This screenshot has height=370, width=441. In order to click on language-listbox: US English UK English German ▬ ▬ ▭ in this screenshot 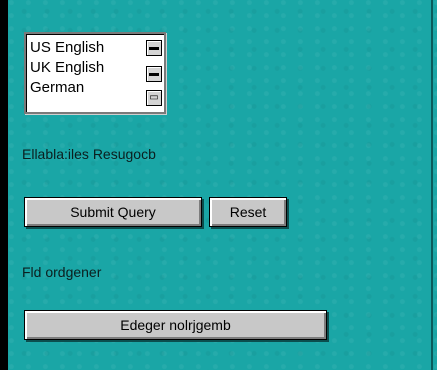, I will do `click(95, 73)`.